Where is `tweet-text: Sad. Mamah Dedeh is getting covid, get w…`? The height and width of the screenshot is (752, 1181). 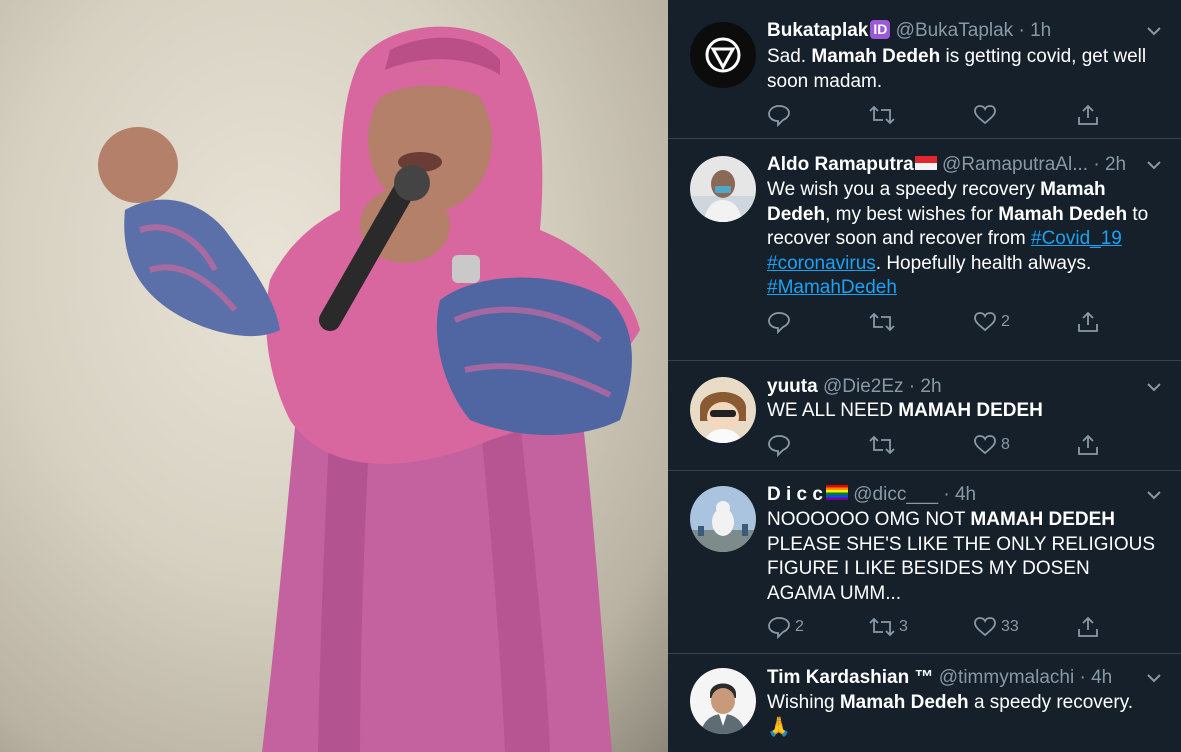
tweet-text: Sad. Mamah Dedeh is getting covid, get w… is located at coordinates (963, 69).